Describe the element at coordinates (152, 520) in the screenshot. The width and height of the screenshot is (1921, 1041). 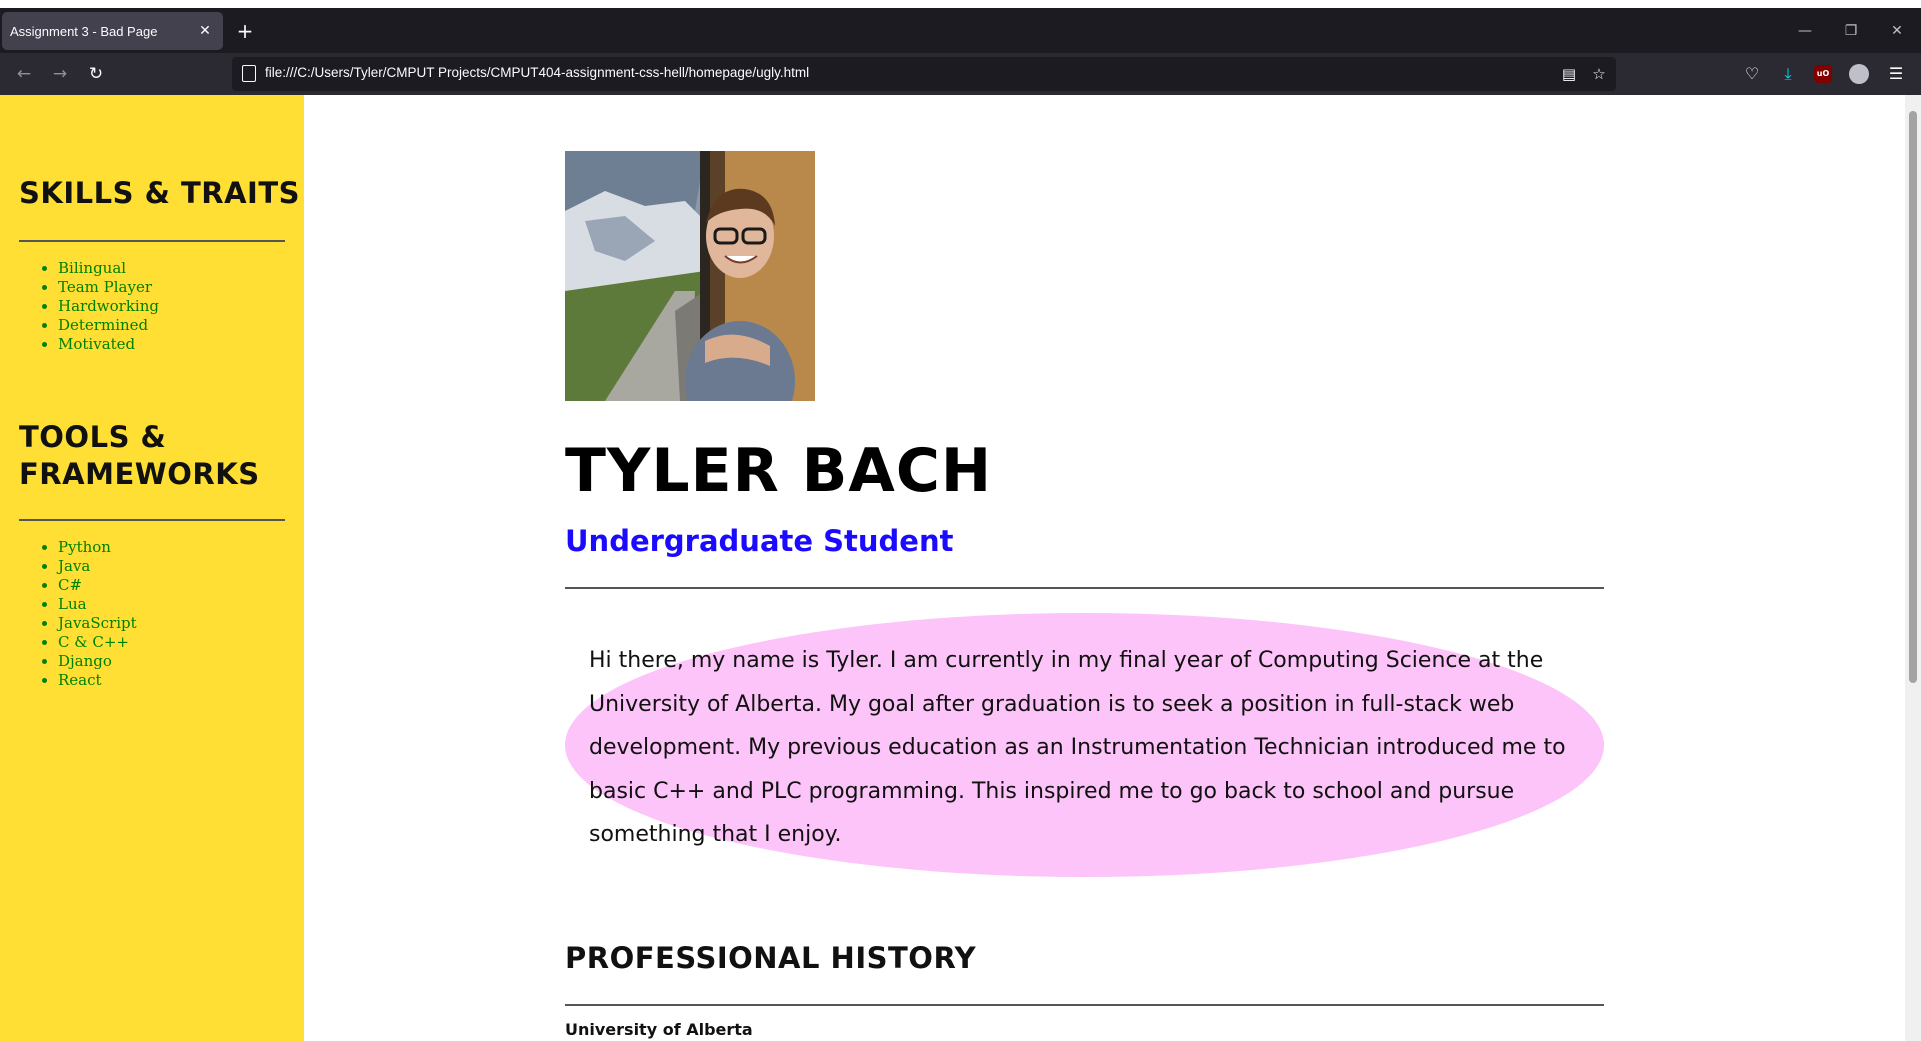
I see `tools-divider` at that location.